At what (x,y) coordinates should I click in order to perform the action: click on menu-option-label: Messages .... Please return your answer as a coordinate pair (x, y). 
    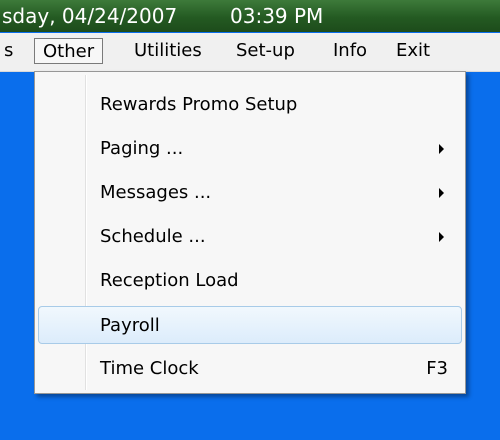
    Looking at the image, I should click on (156, 192).